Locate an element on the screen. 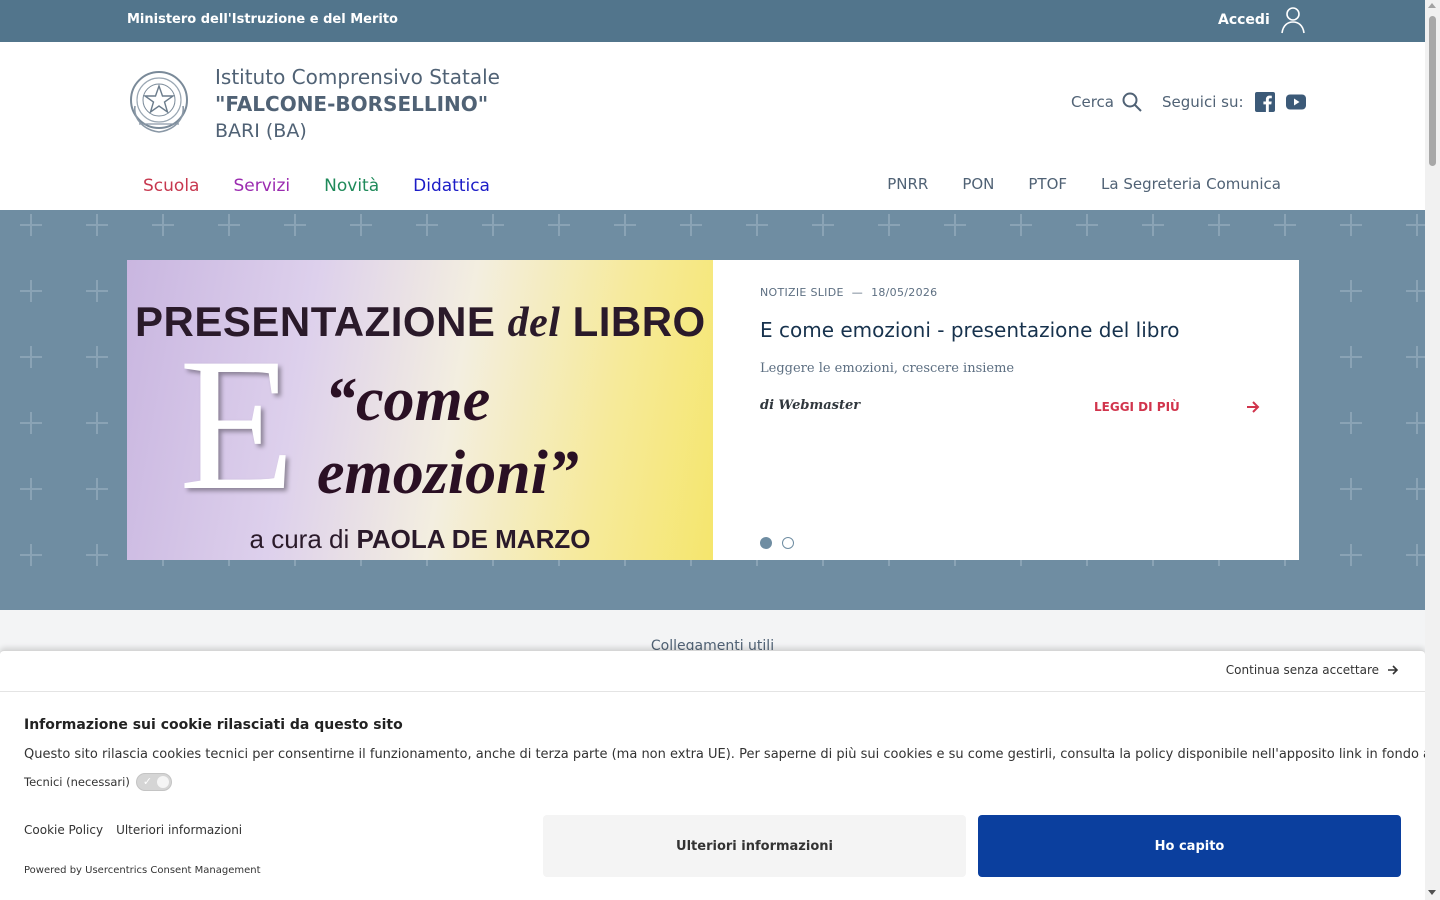  technical-cookies-label: Tecnici (necessari) is located at coordinates (77, 782).